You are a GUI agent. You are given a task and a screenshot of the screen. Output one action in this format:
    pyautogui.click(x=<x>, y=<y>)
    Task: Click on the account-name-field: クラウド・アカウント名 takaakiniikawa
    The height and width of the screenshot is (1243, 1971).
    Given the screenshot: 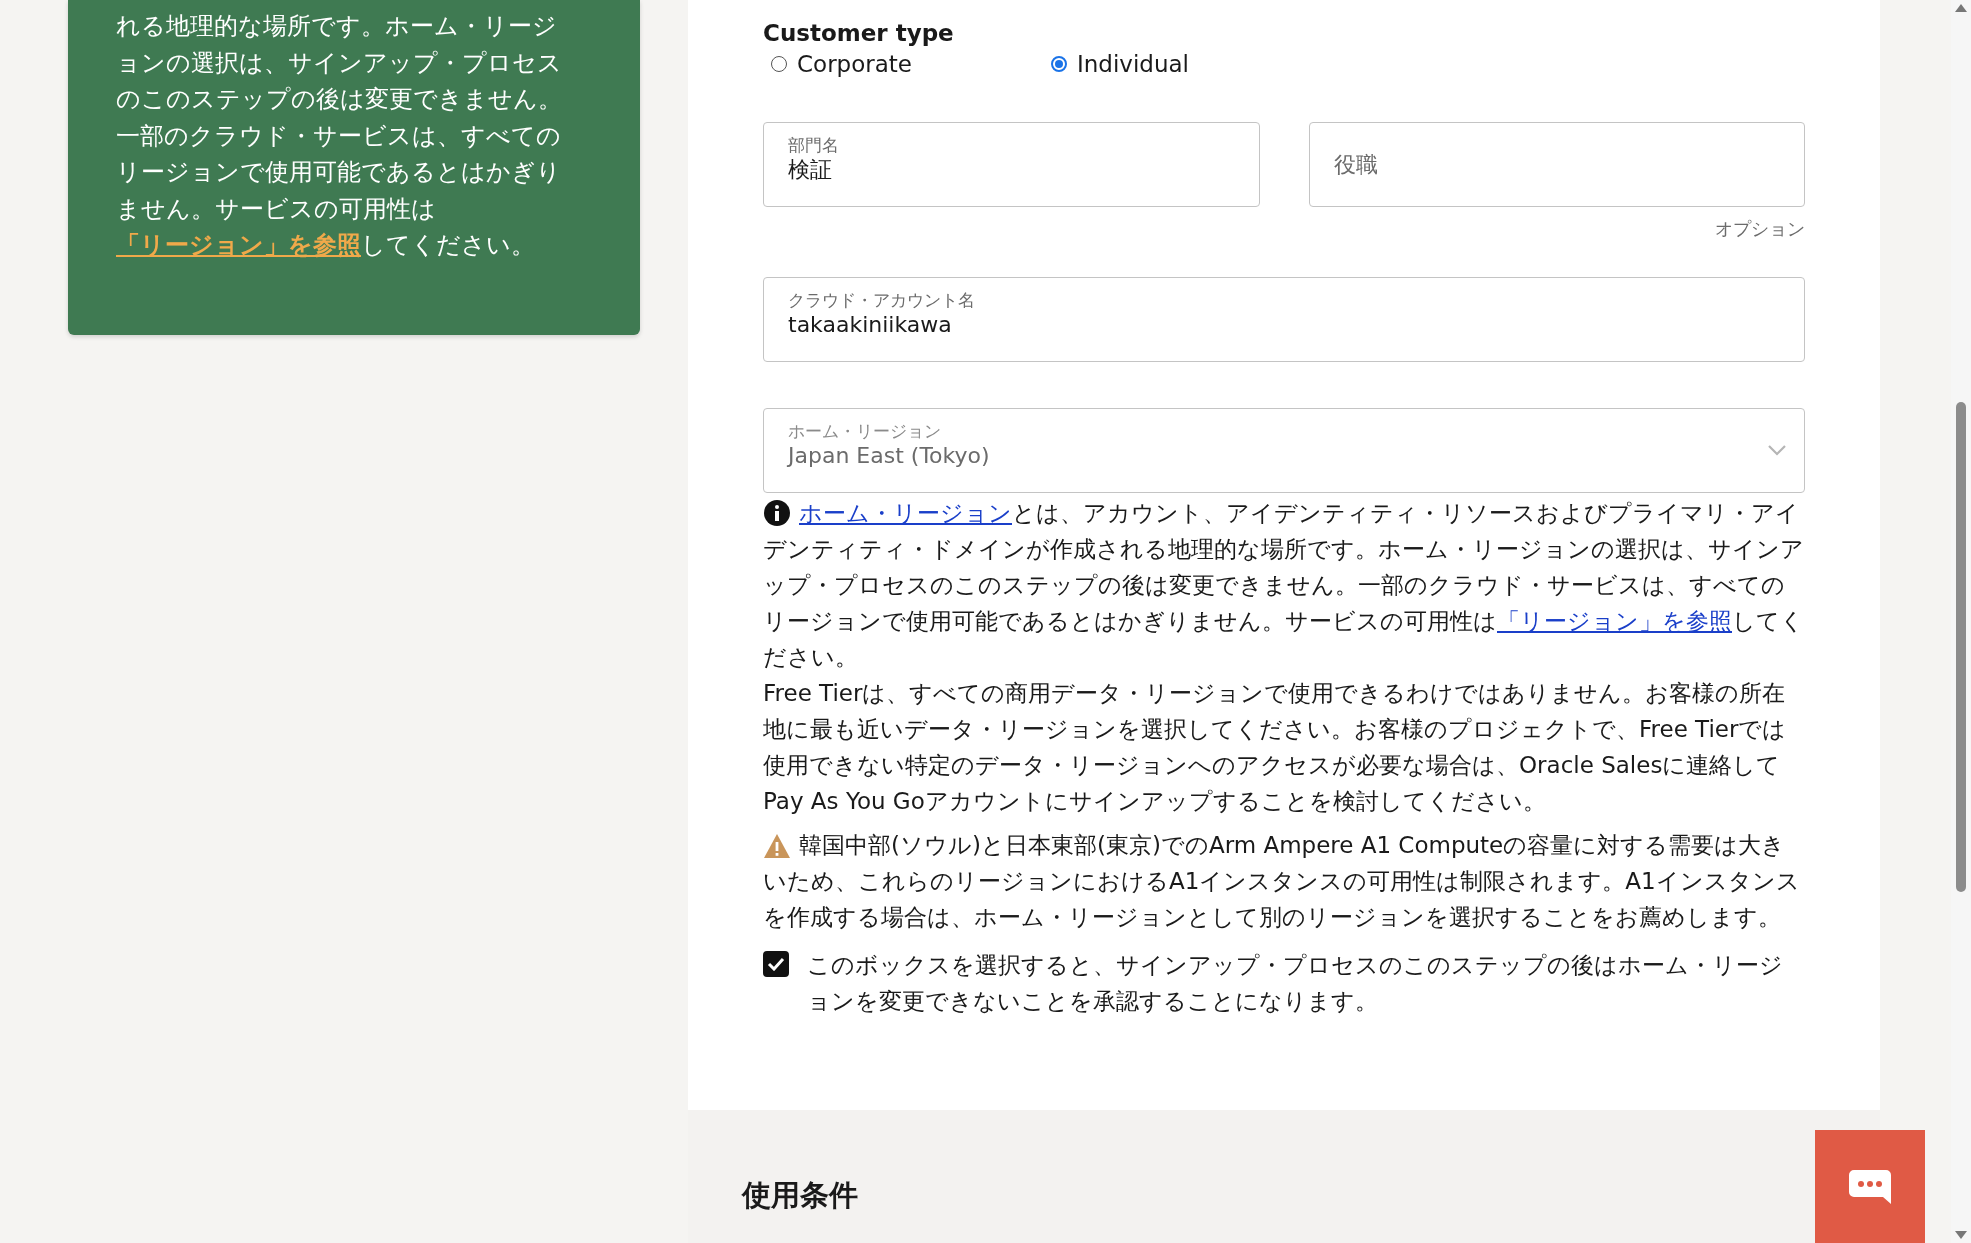 What is the action you would take?
    pyautogui.click(x=1284, y=319)
    